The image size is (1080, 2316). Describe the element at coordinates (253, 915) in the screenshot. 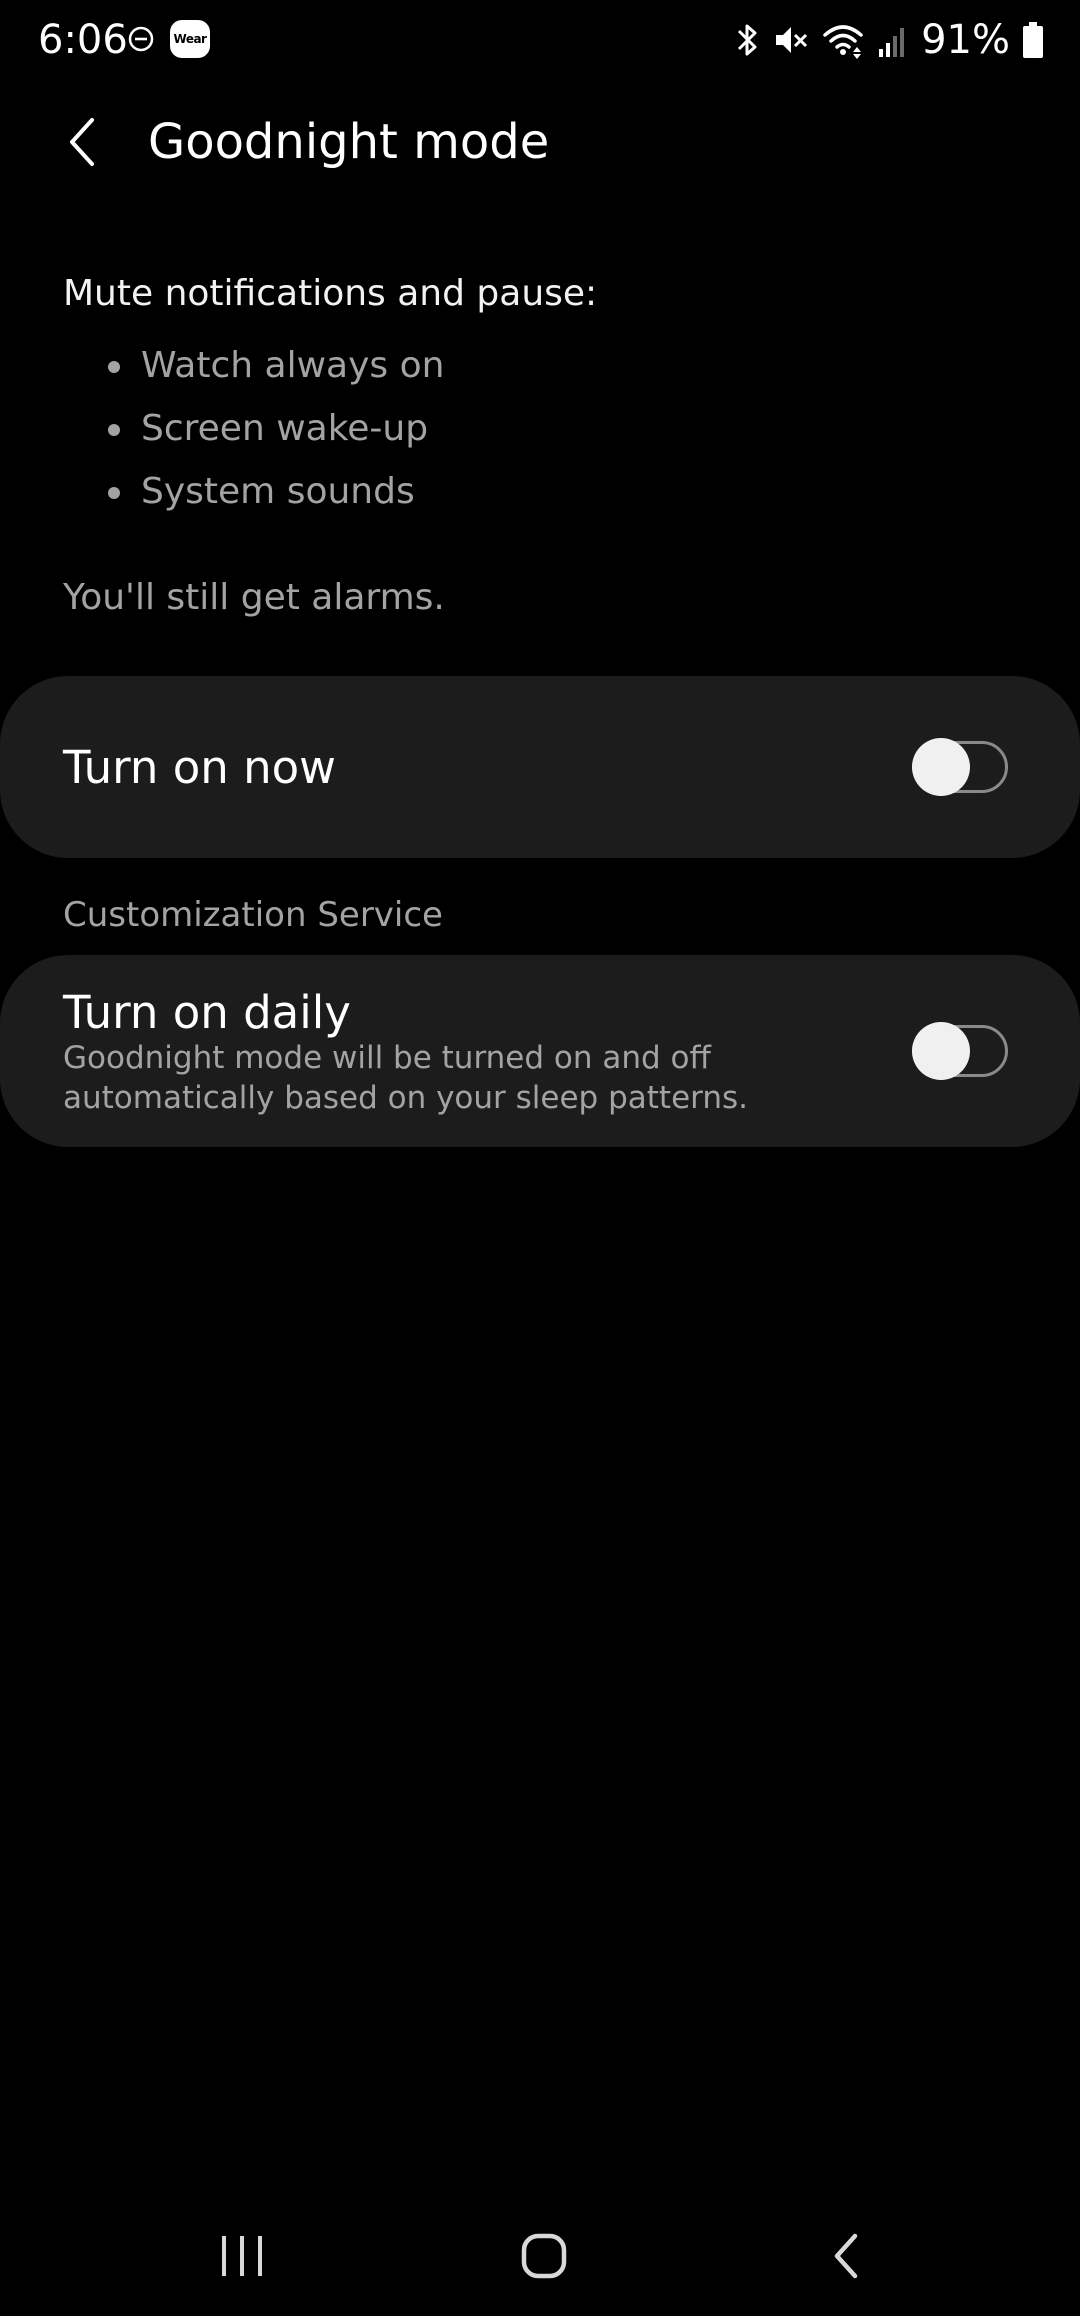

I see `section-label: Customization Service` at that location.